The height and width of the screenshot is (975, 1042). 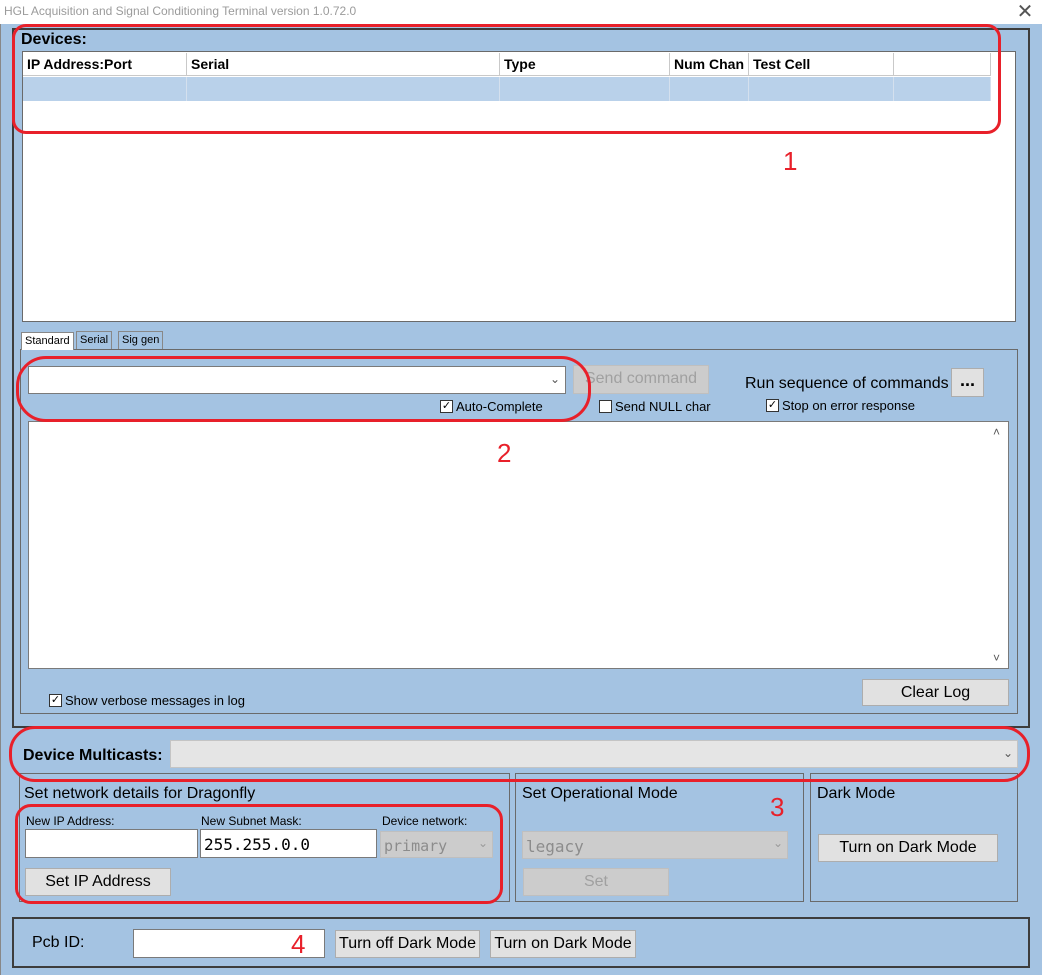 I want to click on verbose-checkbox: ✓, so click(x=55, y=700).